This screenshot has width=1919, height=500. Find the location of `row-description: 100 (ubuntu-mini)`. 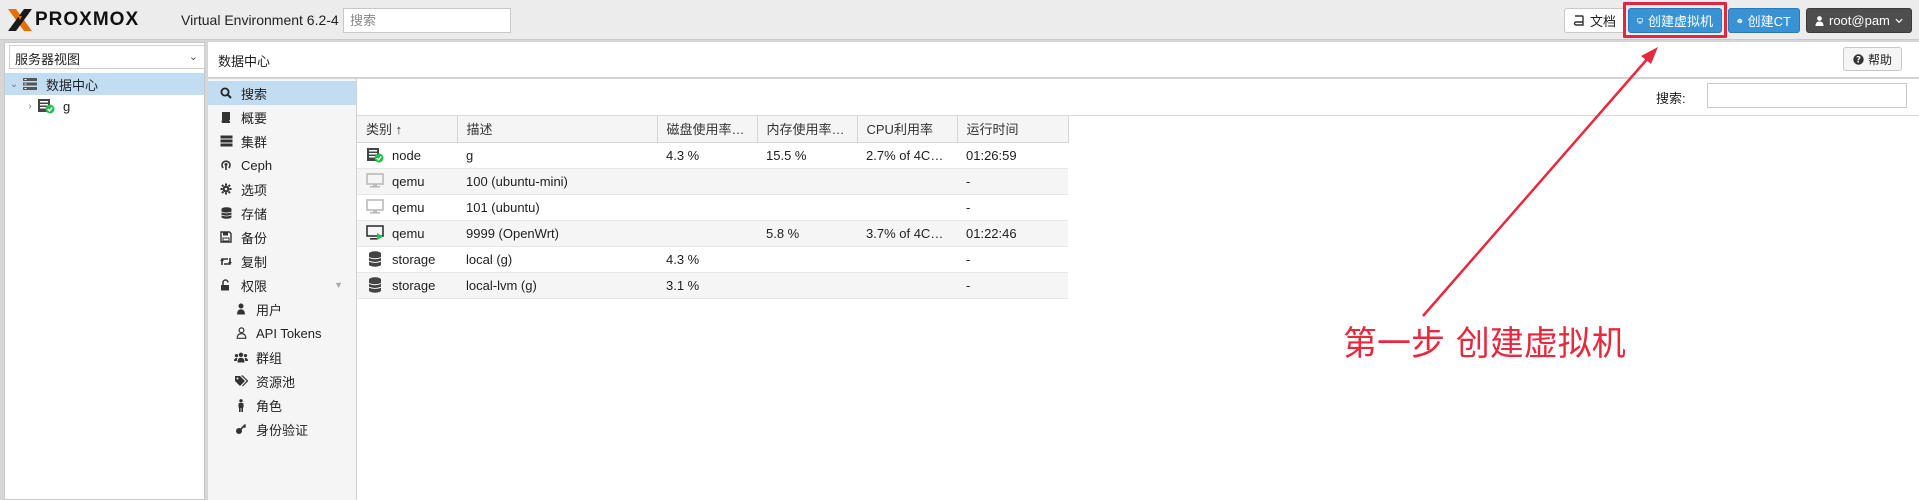

row-description: 100 (ubuntu-mini) is located at coordinates (557, 181).